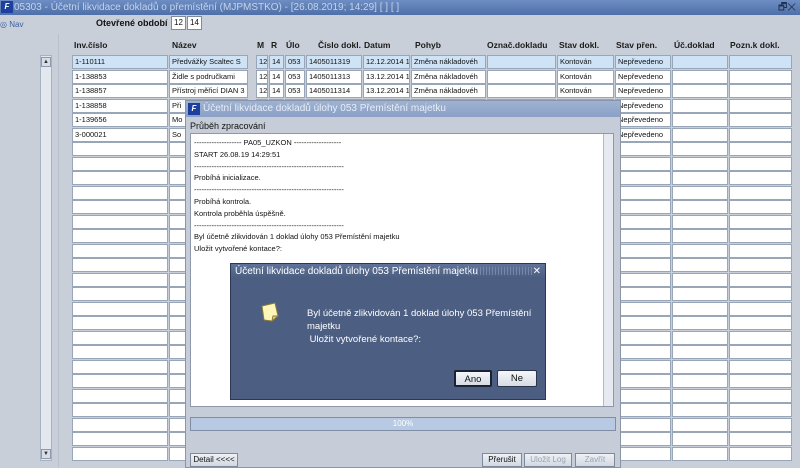 The height and width of the screenshot is (468, 800). What do you see at coordinates (473, 378) in the screenshot?
I see `yes-button: Ano` at bounding box center [473, 378].